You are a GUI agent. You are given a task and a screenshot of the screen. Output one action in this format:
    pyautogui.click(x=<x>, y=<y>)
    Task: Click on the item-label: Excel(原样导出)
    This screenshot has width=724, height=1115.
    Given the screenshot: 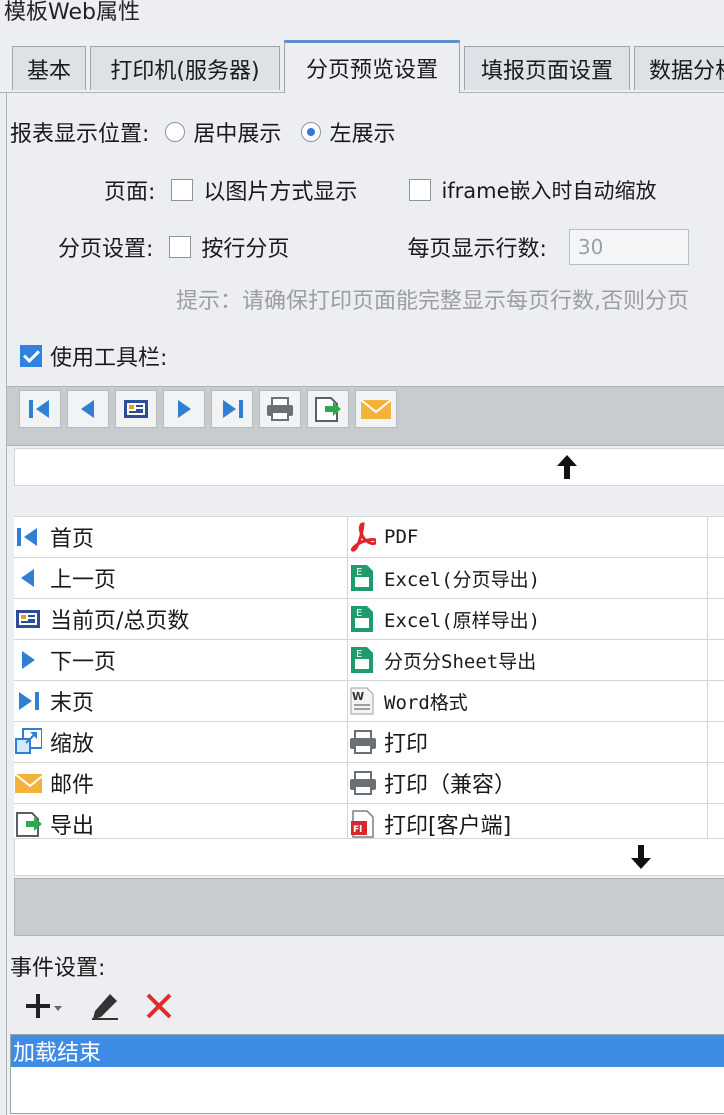 What is the action you would take?
    pyautogui.click(x=462, y=620)
    